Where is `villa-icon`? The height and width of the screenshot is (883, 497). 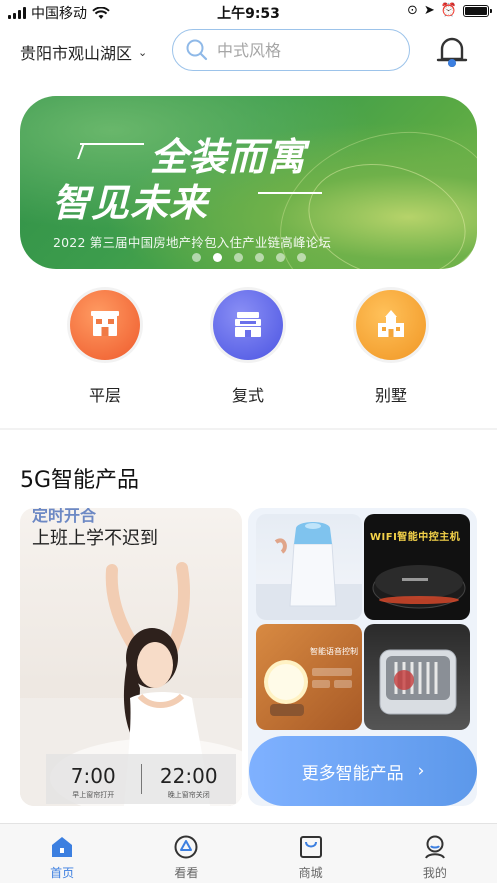
villa-icon is located at coordinates (391, 325).